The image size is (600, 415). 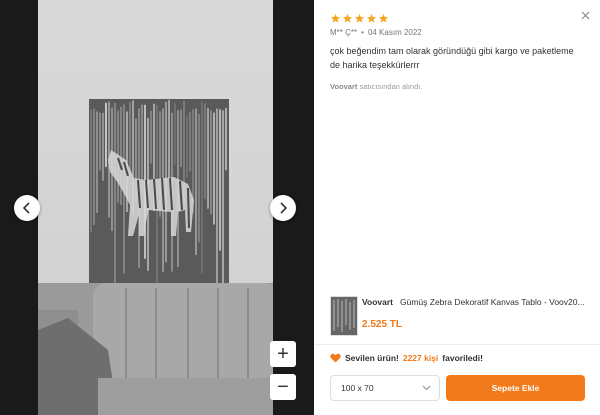 What do you see at coordinates (344, 86) in the screenshot?
I see `seller-name: Voovart` at bounding box center [344, 86].